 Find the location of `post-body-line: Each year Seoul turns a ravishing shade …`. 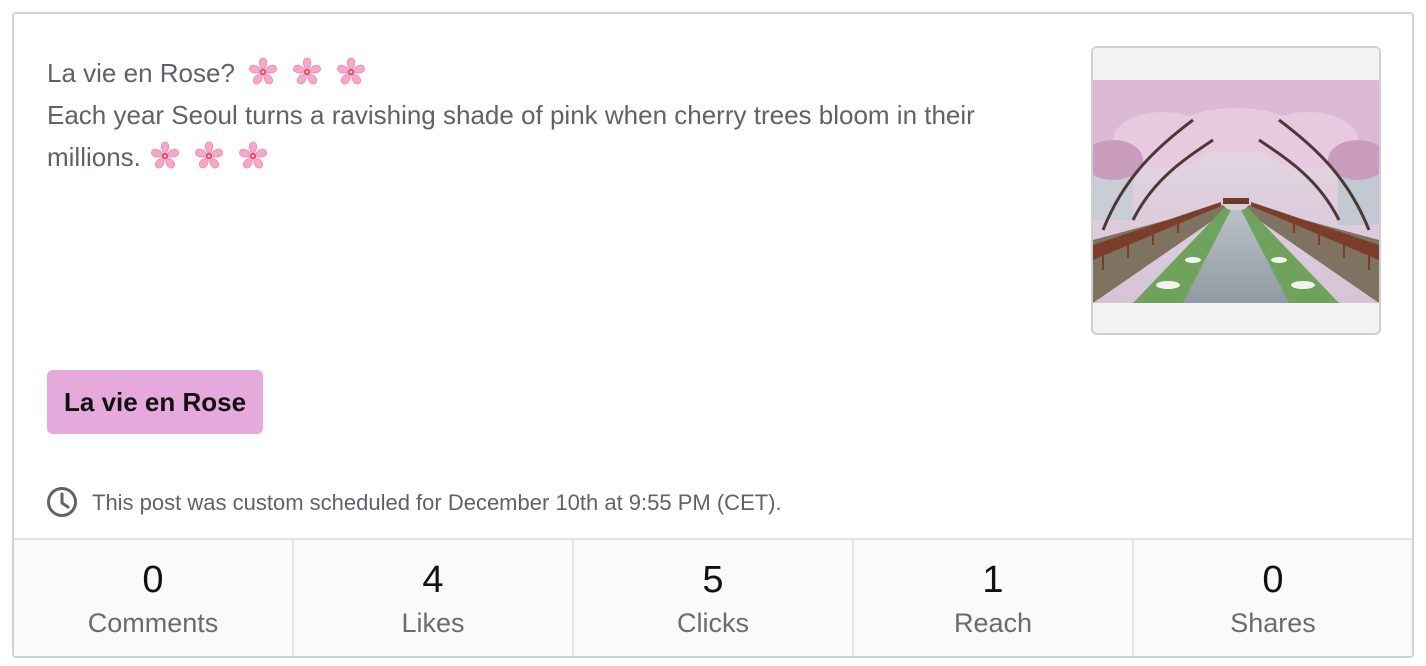

post-body-line: Each year Seoul turns a ravishing shade … is located at coordinates (511, 115).